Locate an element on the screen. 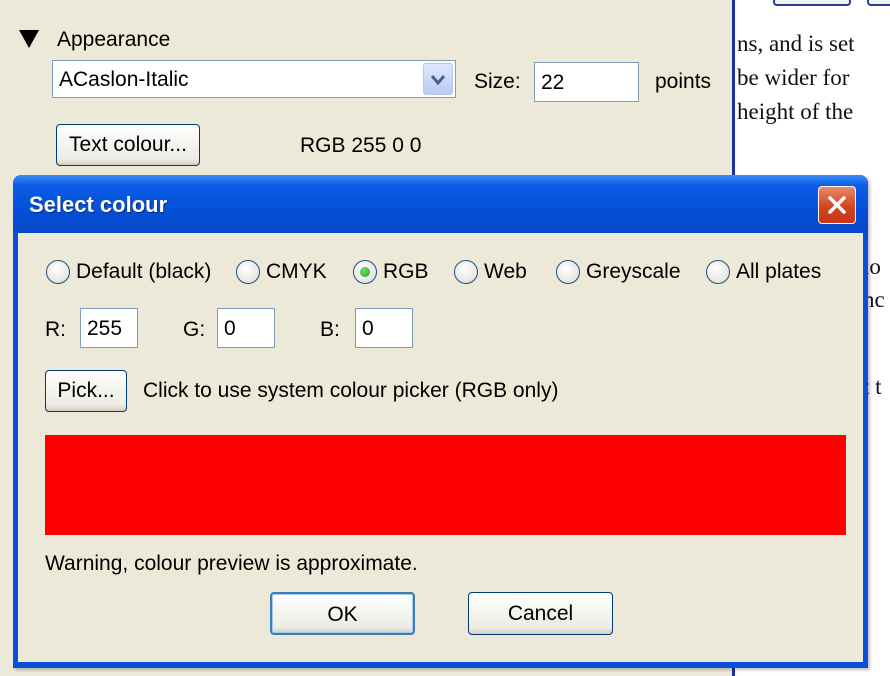 Image resolution: width=890 pixels, height=676 pixels. font-select-value: ACaslon-Italic is located at coordinates (124, 79).